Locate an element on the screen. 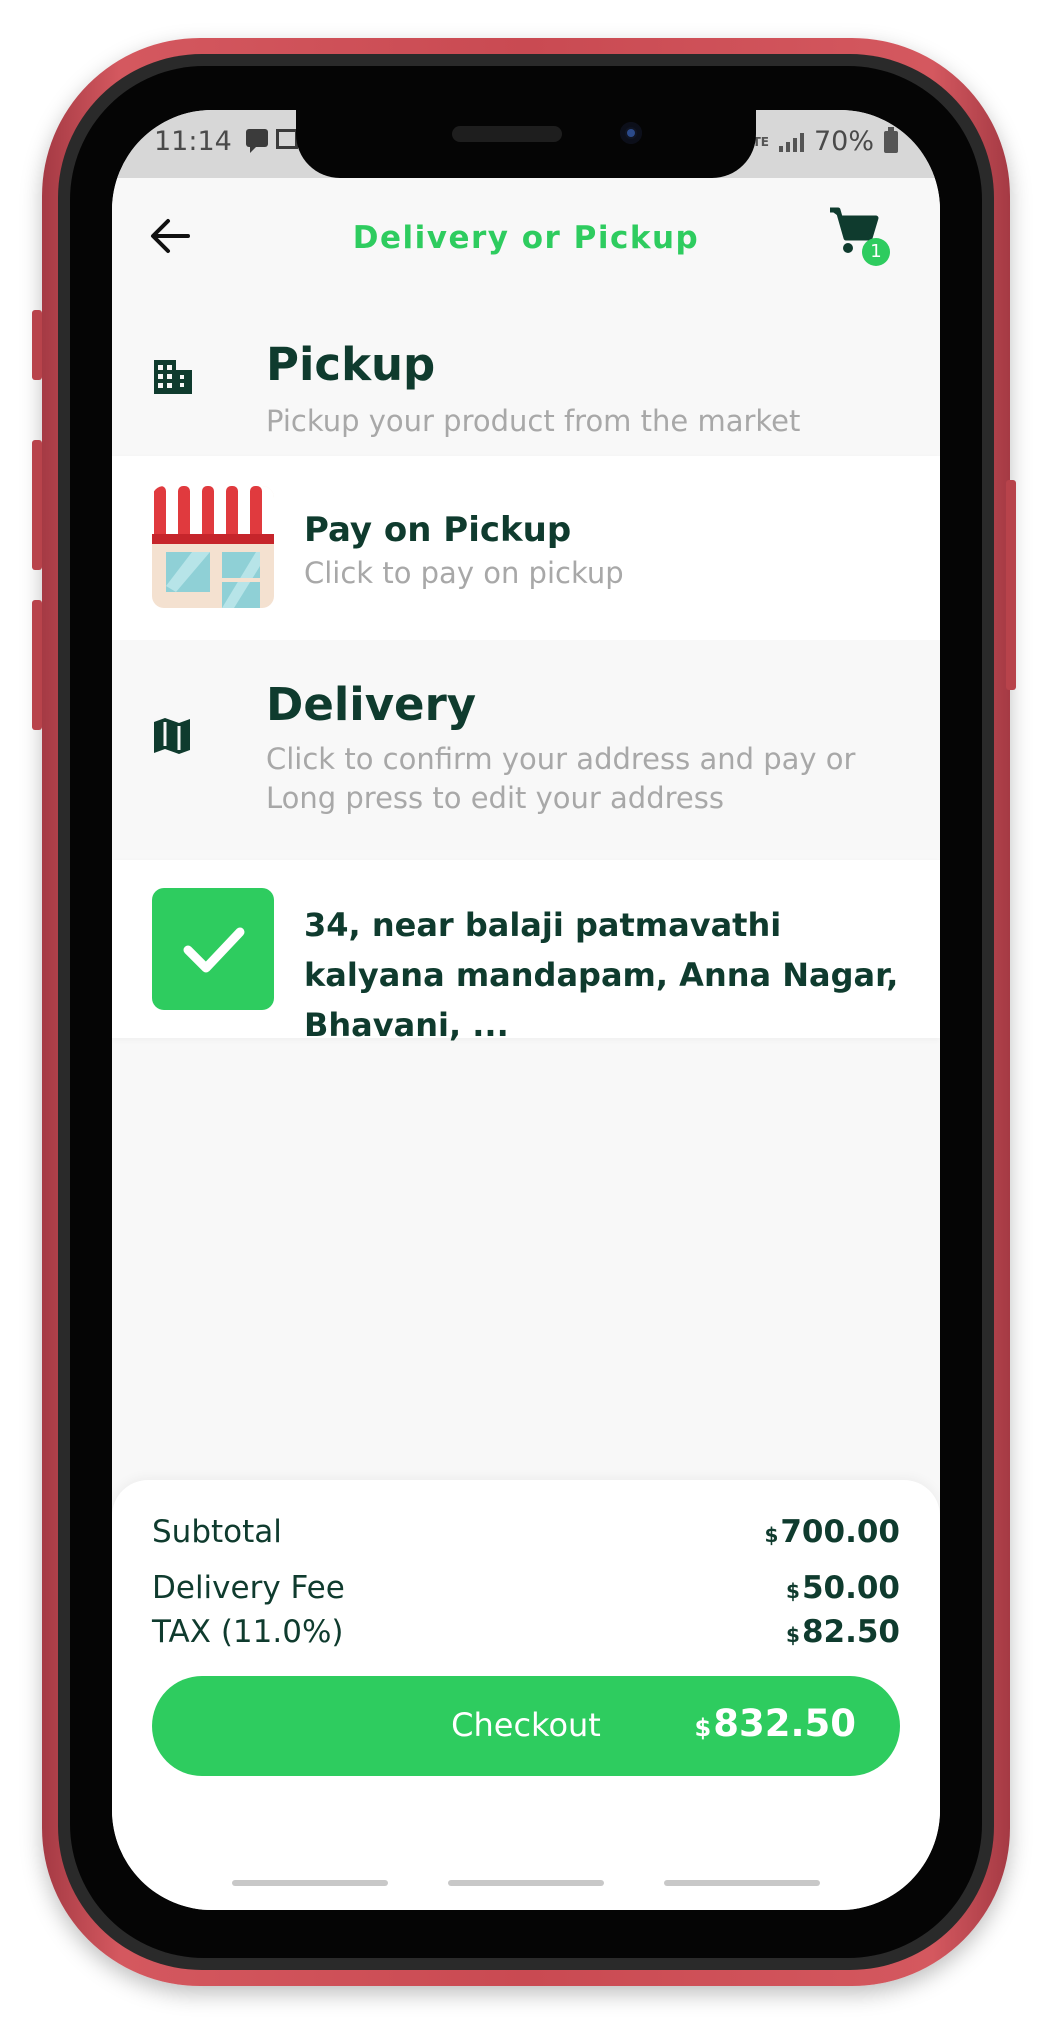 This screenshot has width=1048, height=2025. delivery-fee-row: Delivery Fee $50.00 is located at coordinates (526, 1588).